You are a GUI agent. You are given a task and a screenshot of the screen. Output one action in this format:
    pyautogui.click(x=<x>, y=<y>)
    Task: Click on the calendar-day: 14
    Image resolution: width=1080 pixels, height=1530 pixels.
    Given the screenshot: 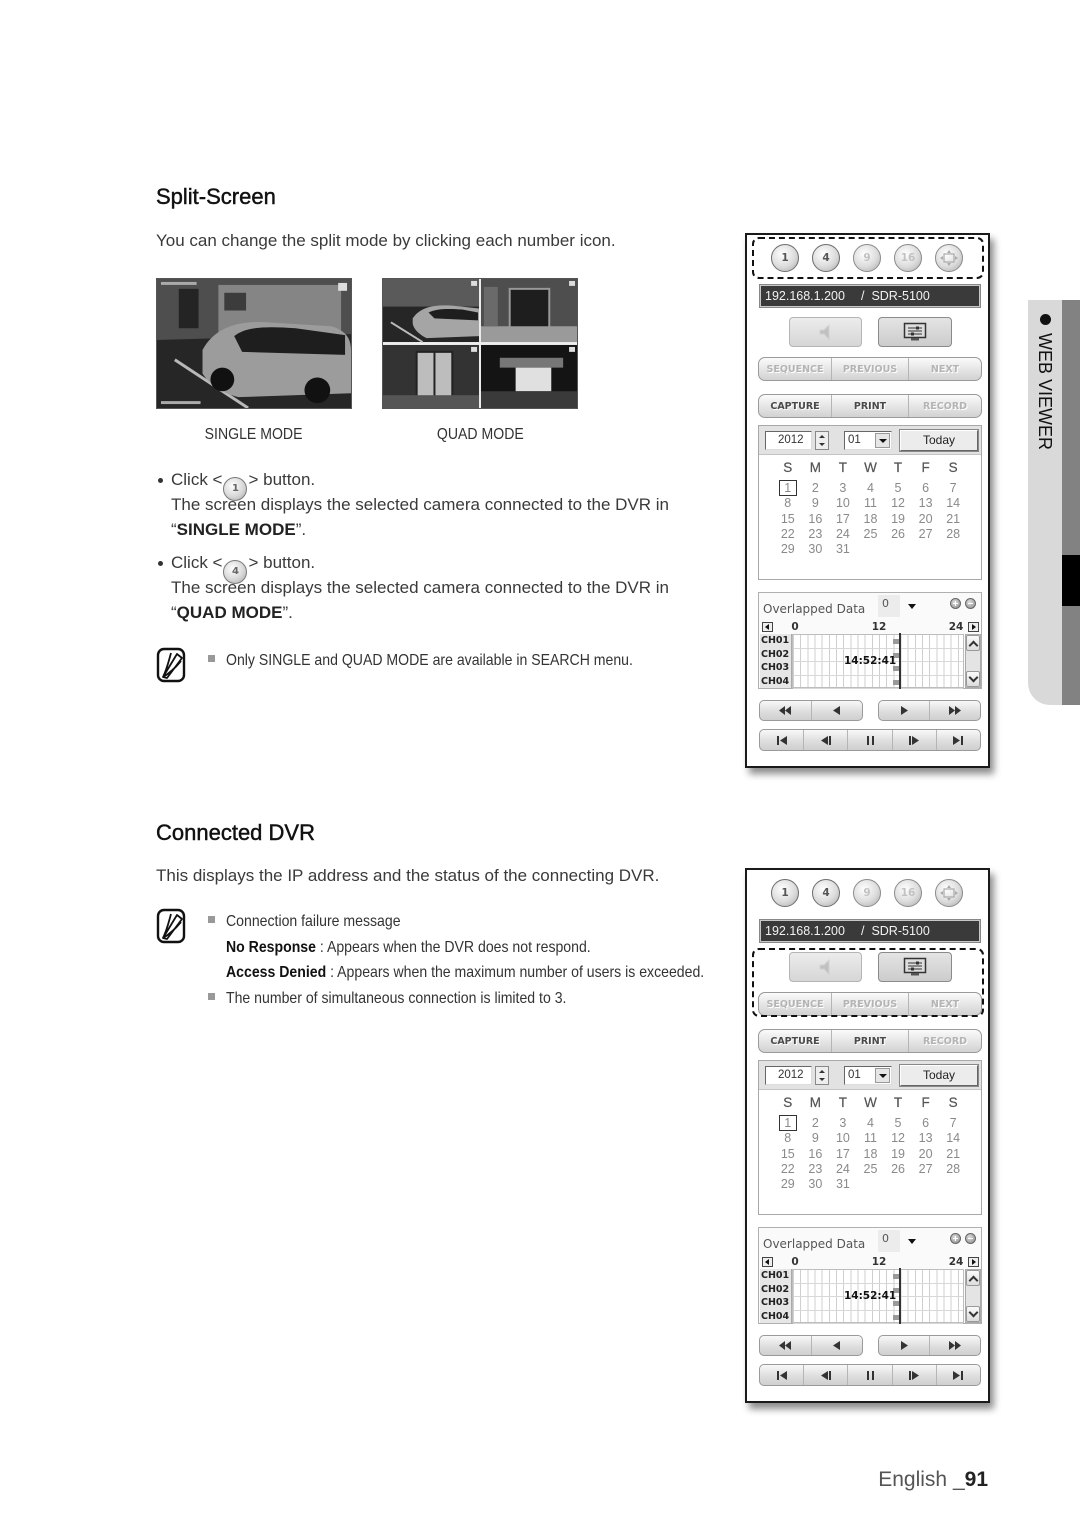 What is the action you would take?
    pyautogui.click(x=953, y=503)
    